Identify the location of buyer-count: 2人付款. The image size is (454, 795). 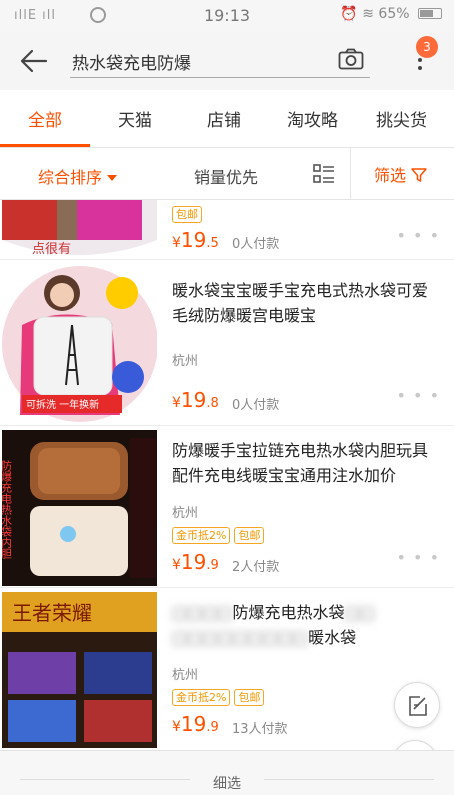
(256, 567).